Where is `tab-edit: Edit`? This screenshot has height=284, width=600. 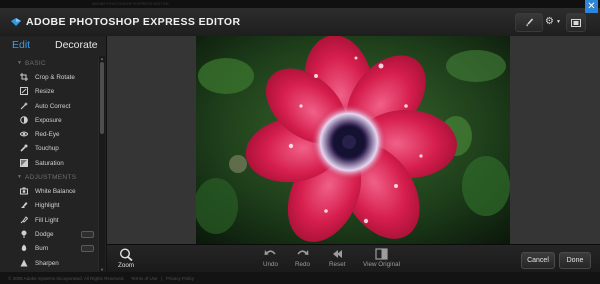
tab-edit: Edit is located at coordinates (21, 45).